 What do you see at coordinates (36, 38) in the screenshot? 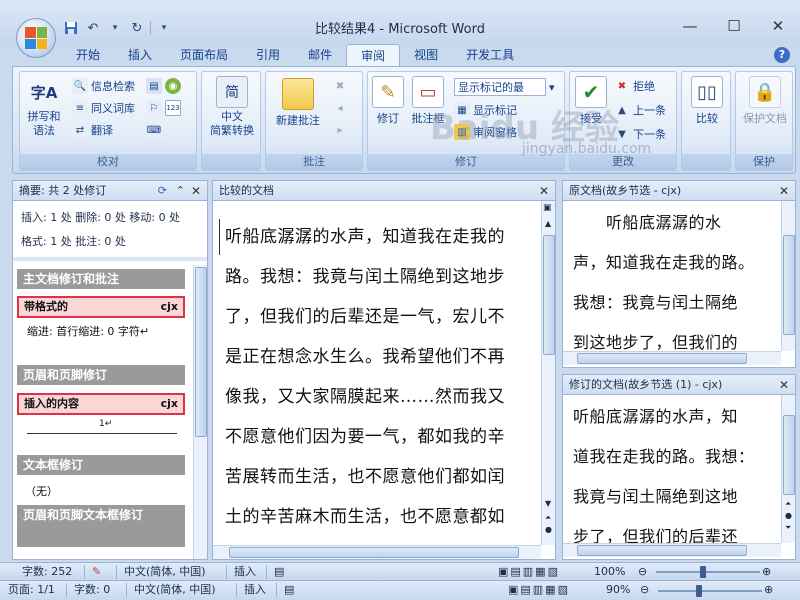
I see `office-button` at bounding box center [36, 38].